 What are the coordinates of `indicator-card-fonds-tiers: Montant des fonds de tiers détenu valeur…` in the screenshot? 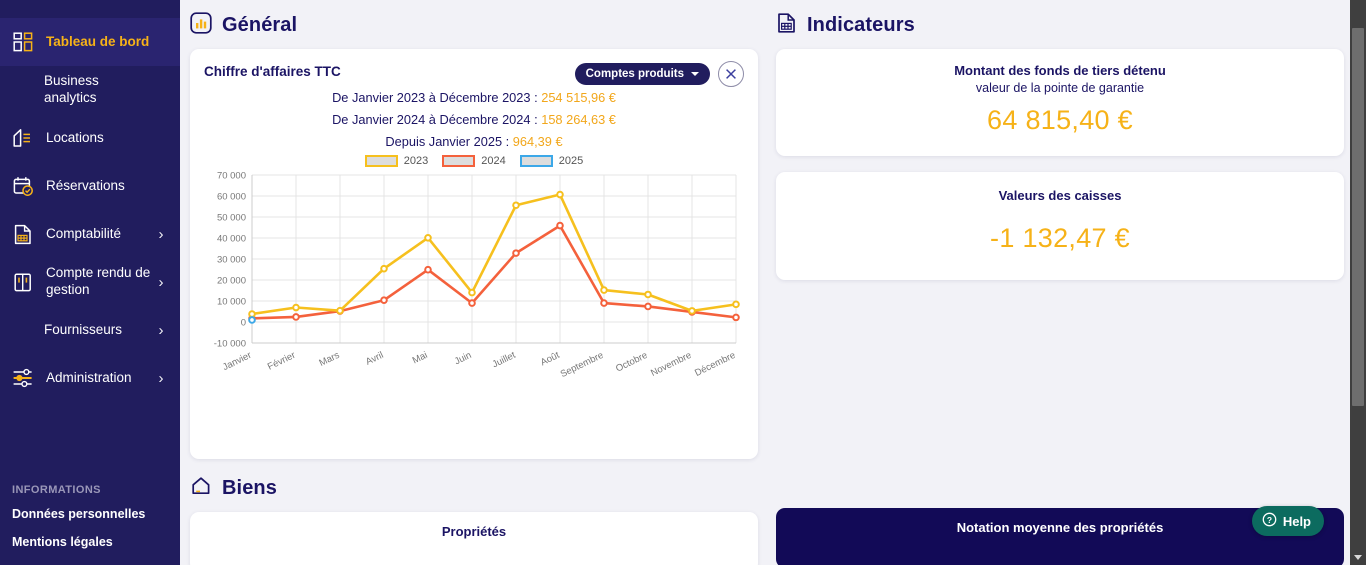 It's located at (1060, 102).